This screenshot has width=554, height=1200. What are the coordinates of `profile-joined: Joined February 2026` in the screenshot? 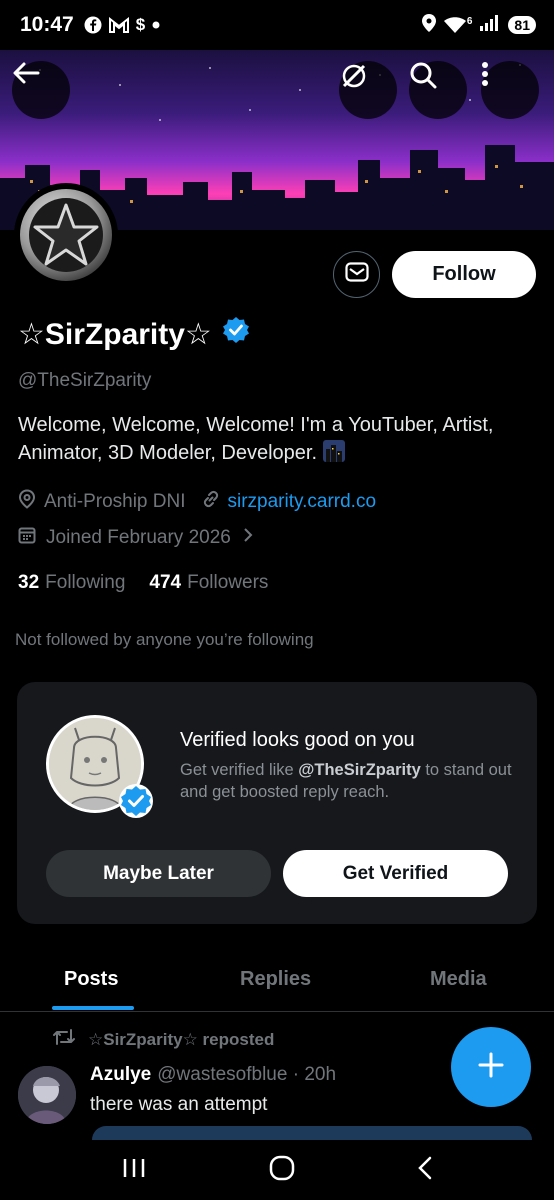 It's located at (138, 537).